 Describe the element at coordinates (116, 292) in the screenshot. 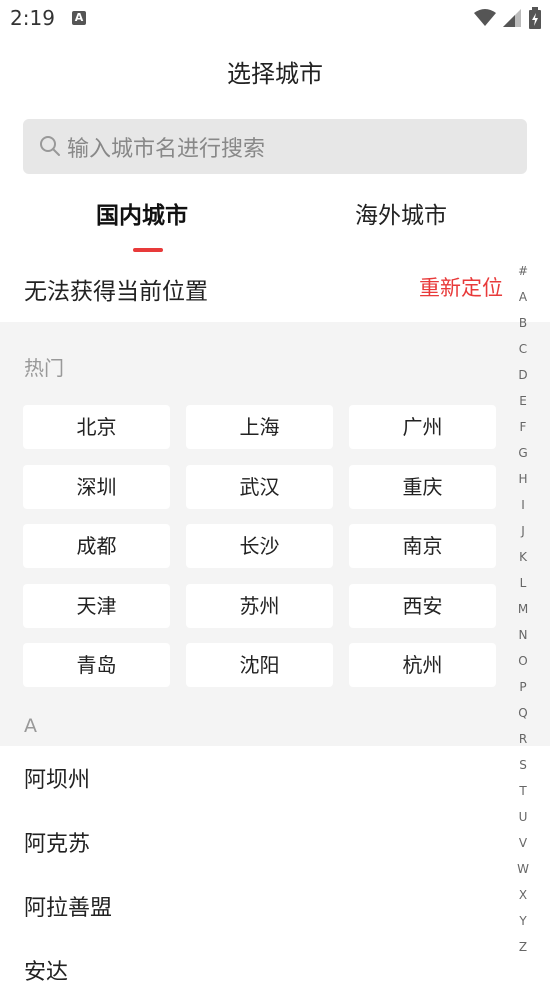

I see `location-status-text: 无法获得当前位置` at that location.